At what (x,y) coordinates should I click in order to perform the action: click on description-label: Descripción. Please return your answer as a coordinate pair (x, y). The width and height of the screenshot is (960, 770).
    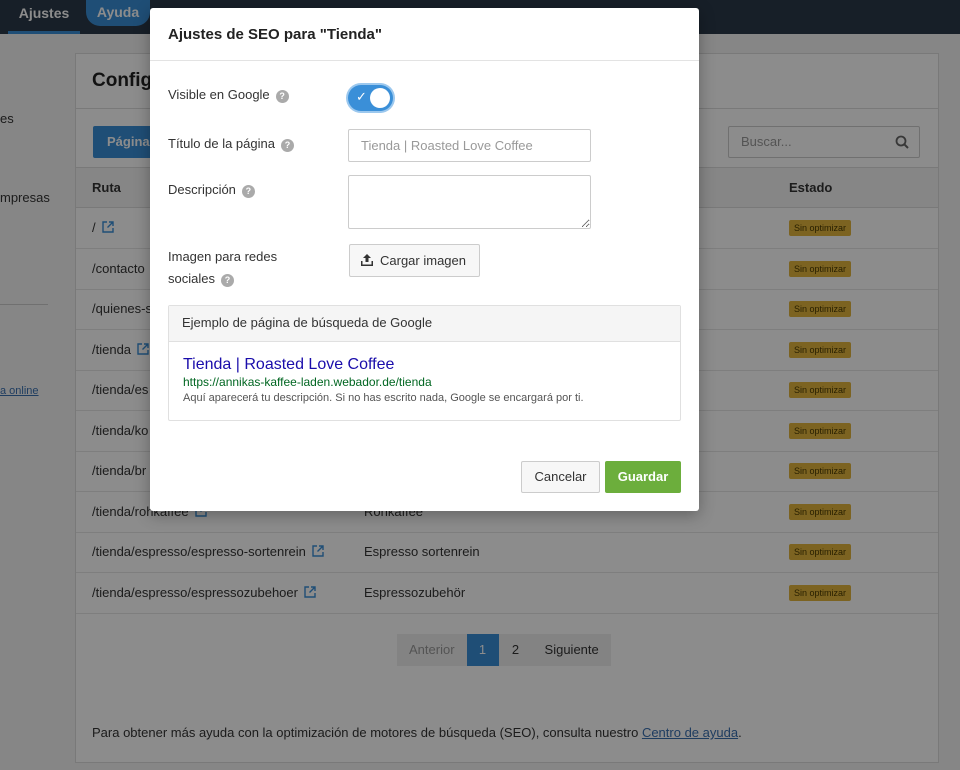
    Looking at the image, I should click on (202, 189).